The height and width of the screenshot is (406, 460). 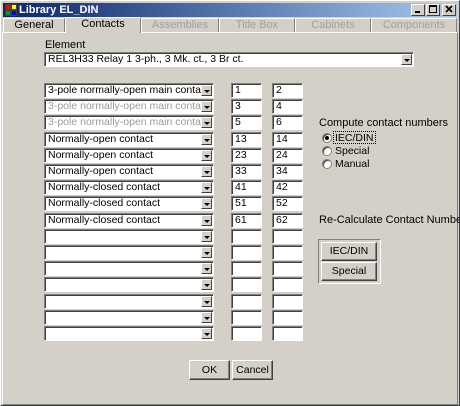 I want to click on tab-label: Cabinets, so click(x=333, y=25).